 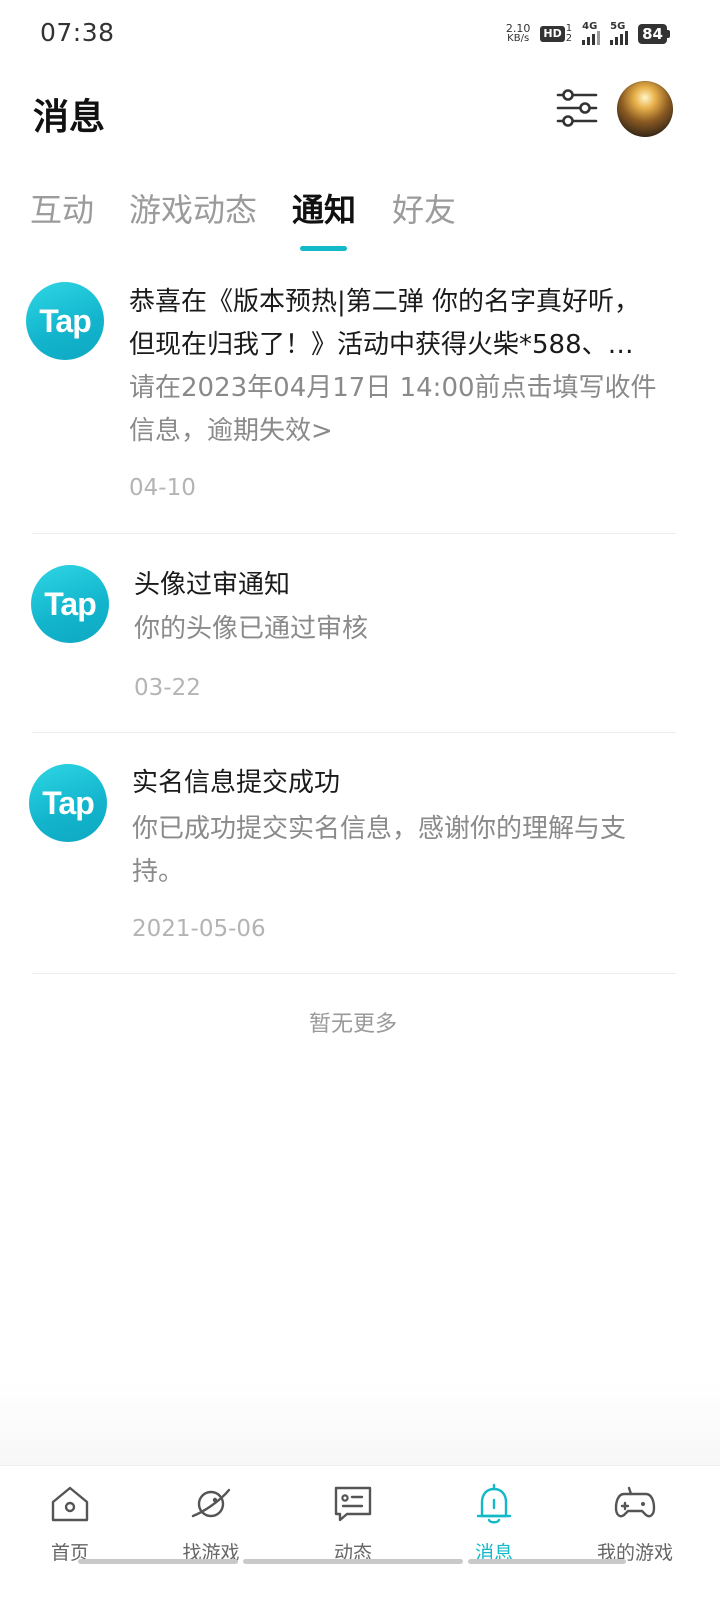 What do you see at coordinates (360, 220) in the screenshot?
I see `message-tabs: 互动 游戏动态 通知 好友` at bounding box center [360, 220].